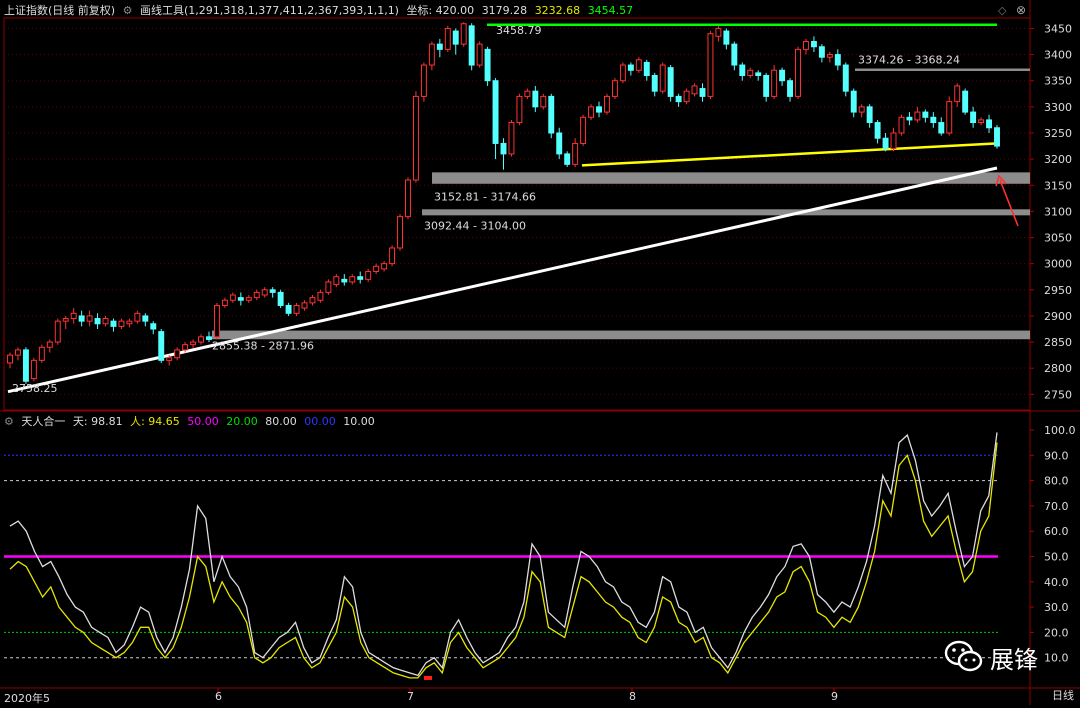  I want to click on indicator-tick-label: 50.0, so click(1056, 557).